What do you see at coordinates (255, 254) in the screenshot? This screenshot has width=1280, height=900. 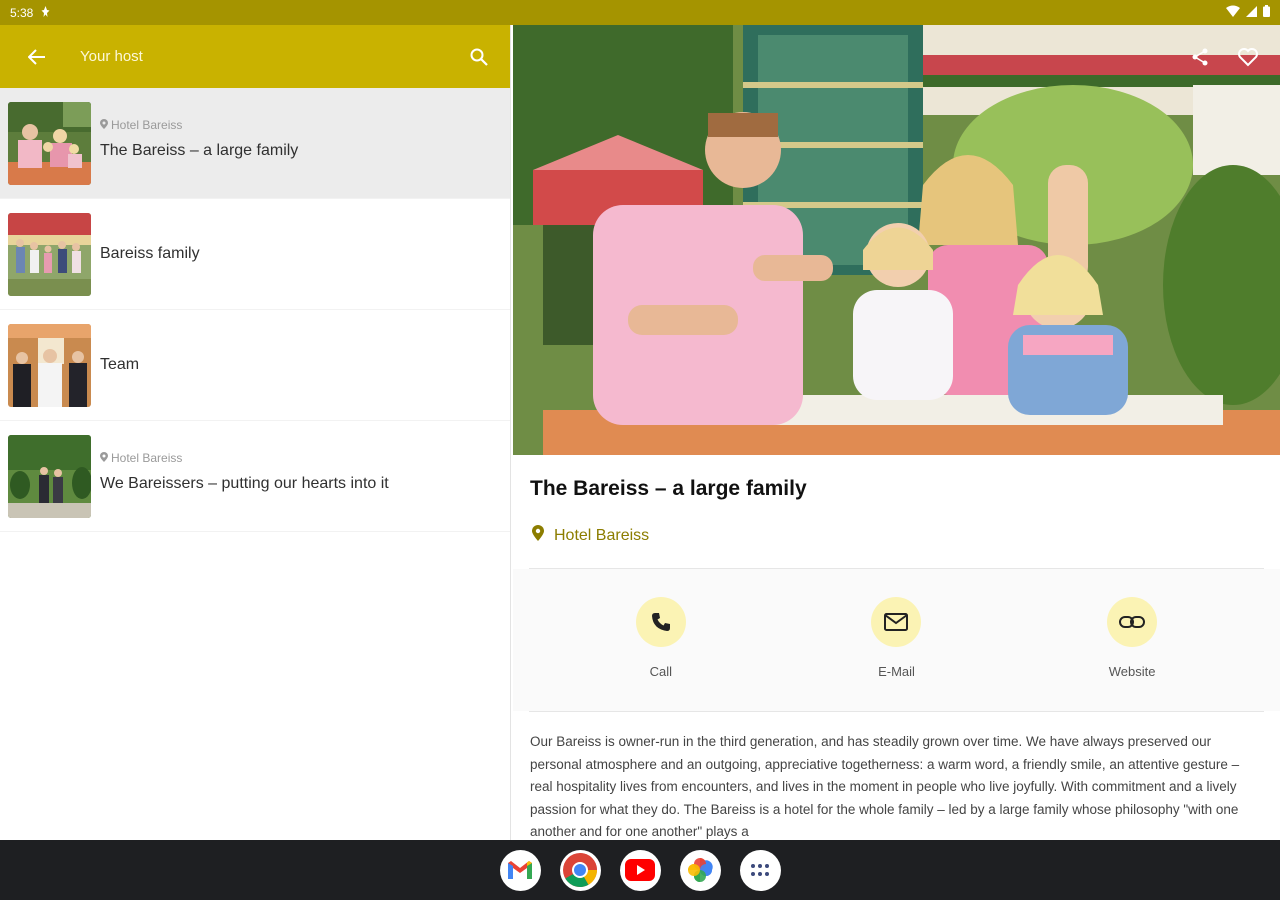 I see `list-item: Bareiss family` at bounding box center [255, 254].